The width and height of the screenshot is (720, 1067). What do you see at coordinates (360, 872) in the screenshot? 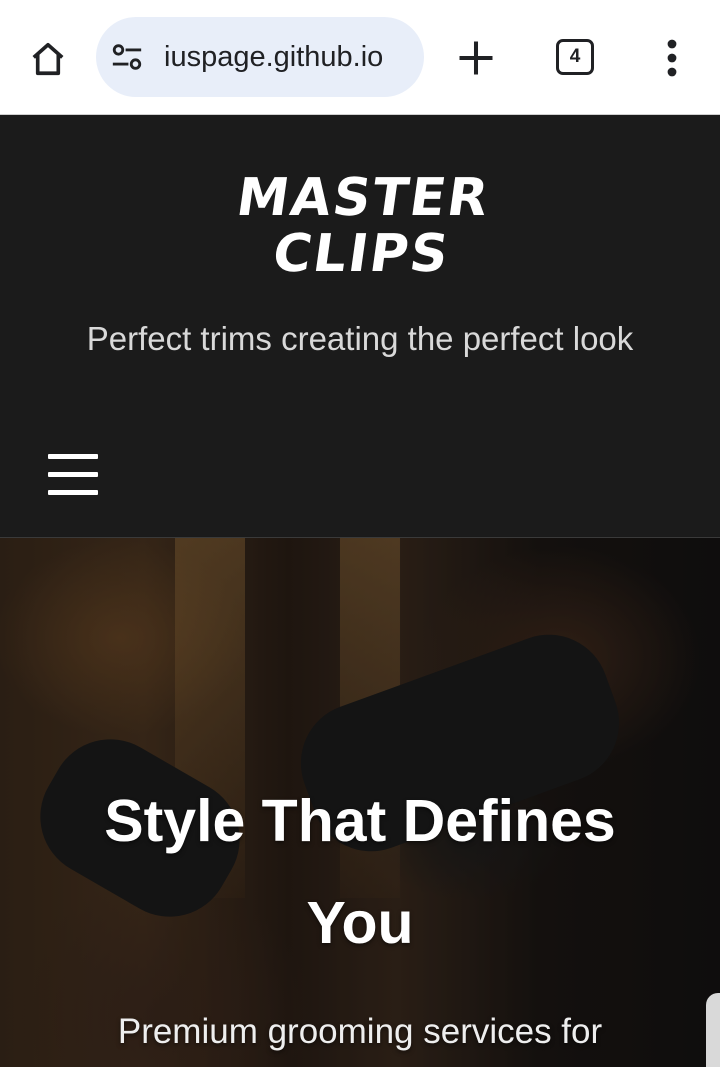
I see `hero-title: Style That Defines You` at bounding box center [360, 872].